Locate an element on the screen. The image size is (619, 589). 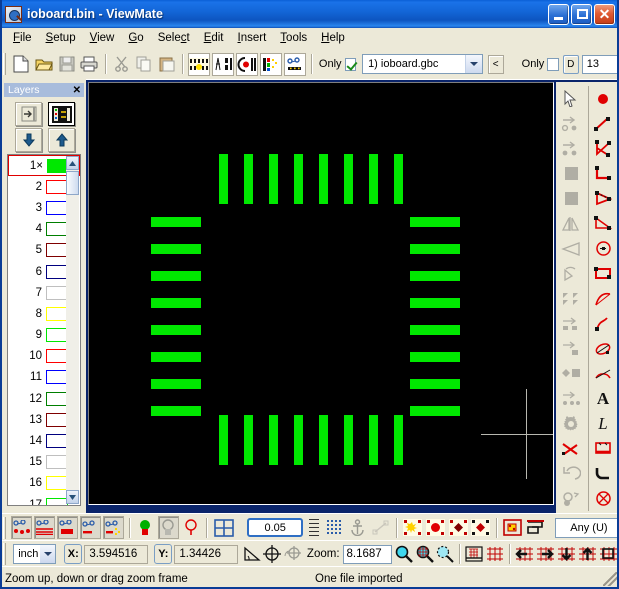
copy-icon is located at coordinates (143, 64).